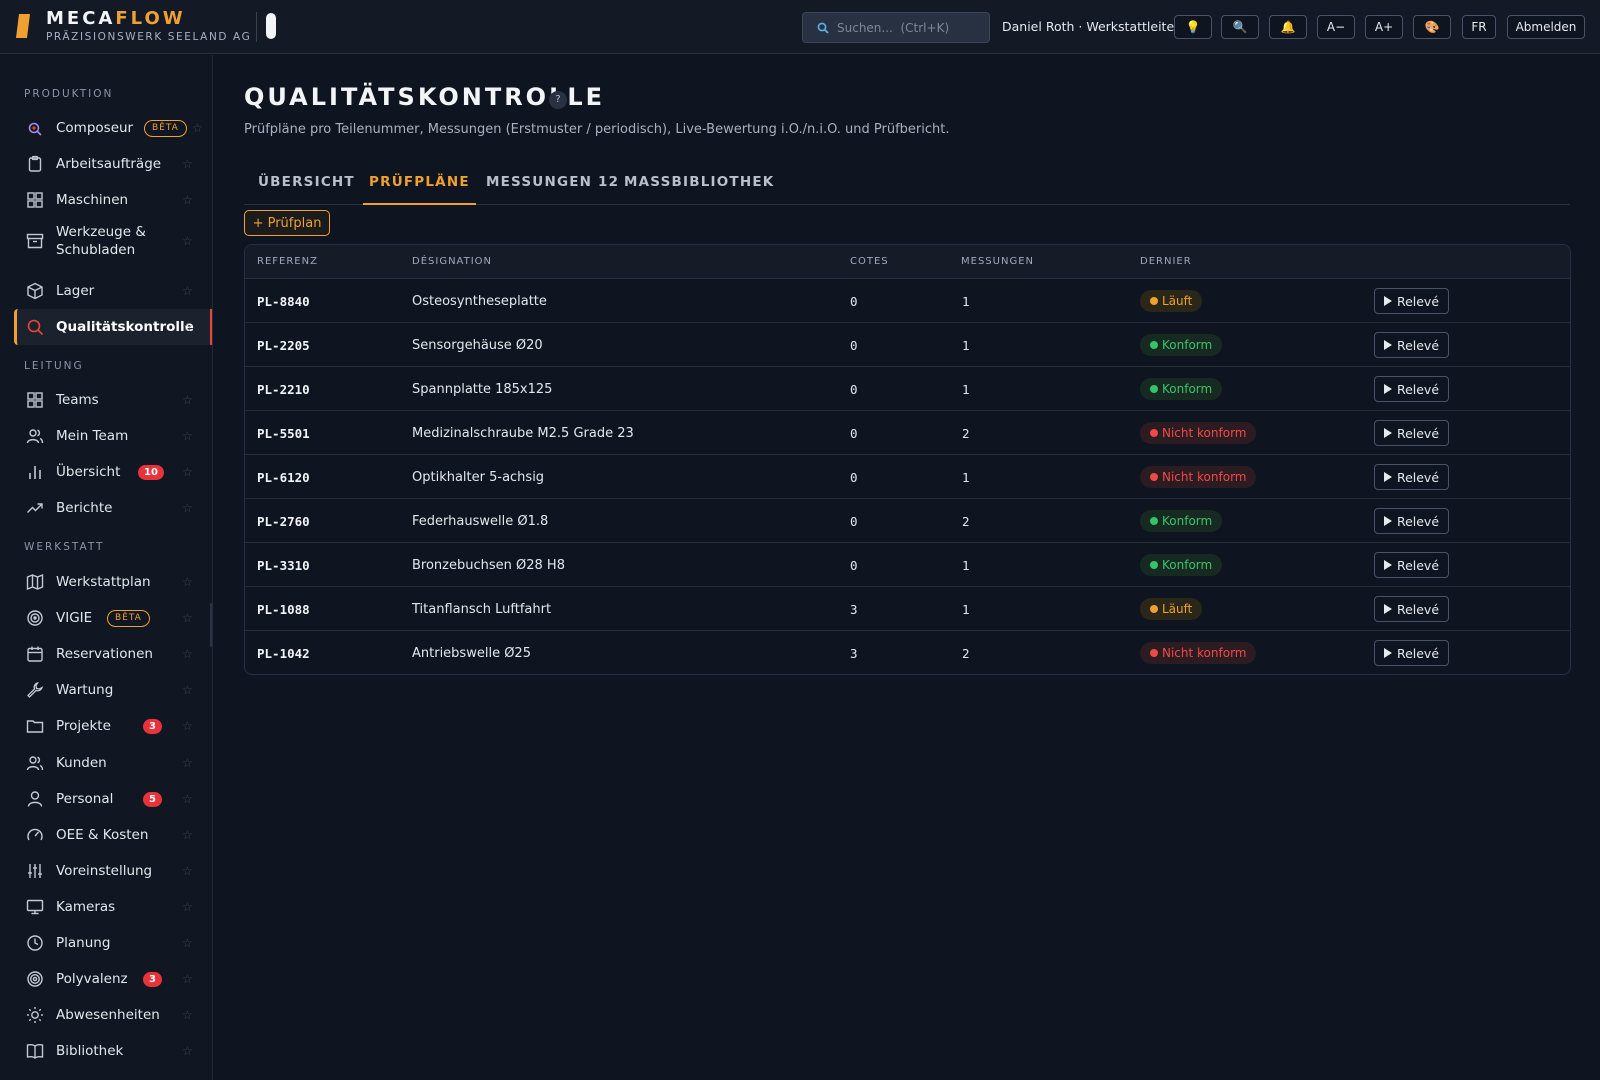  I want to click on logout-button: Abmelden, so click(1546, 27).